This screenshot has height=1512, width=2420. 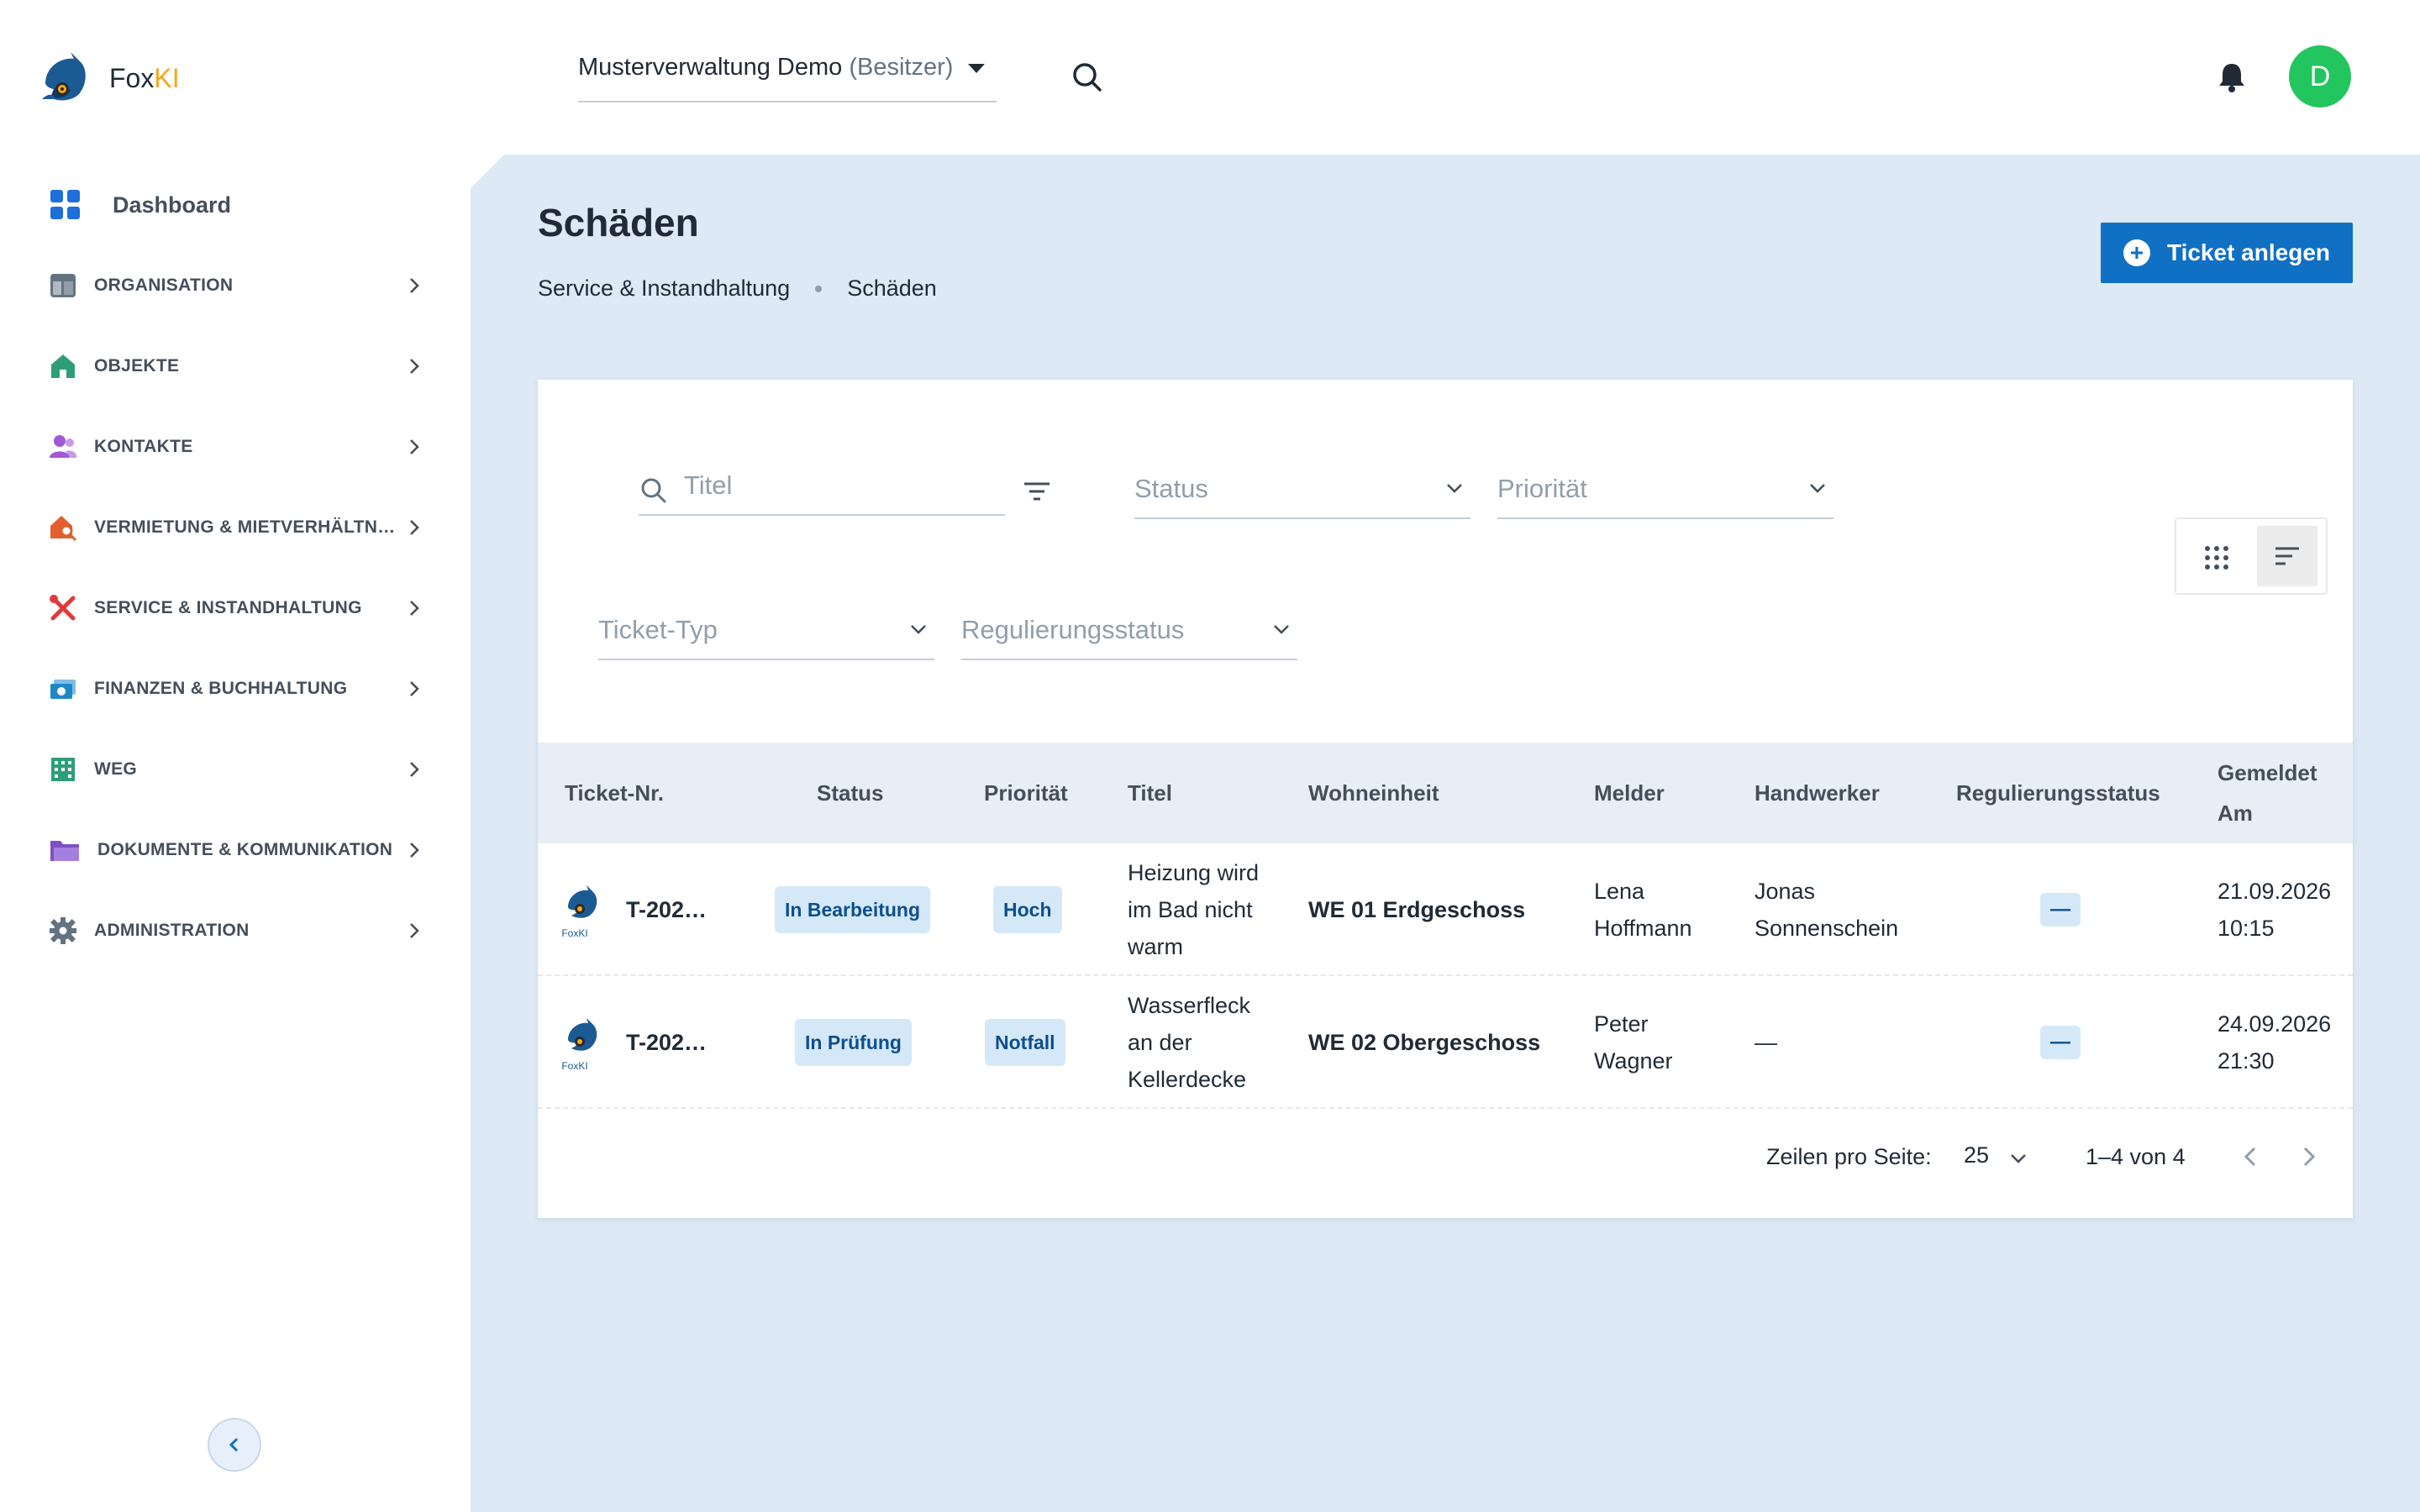 I want to click on folder-icon, so click(x=64, y=851).